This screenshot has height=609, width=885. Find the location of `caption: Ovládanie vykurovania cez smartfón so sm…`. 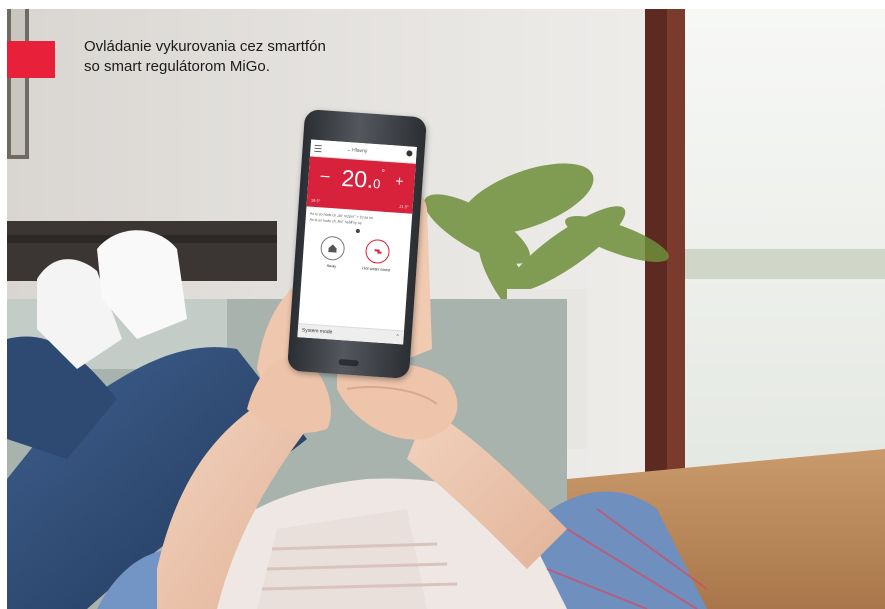

caption: Ovládanie vykurovania cez smartfón so sm… is located at coordinates (249, 57).